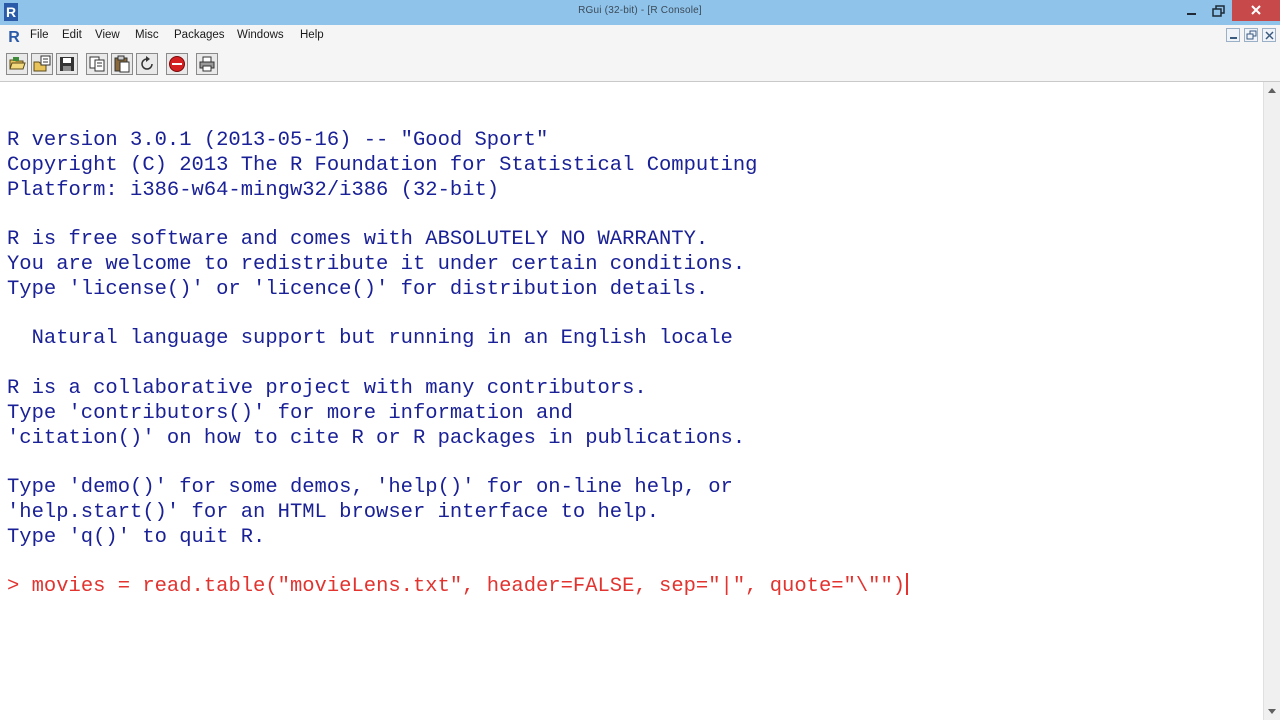  Describe the element at coordinates (72, 35) in the screenshot. I see `menu-edit: Edit` at that location.